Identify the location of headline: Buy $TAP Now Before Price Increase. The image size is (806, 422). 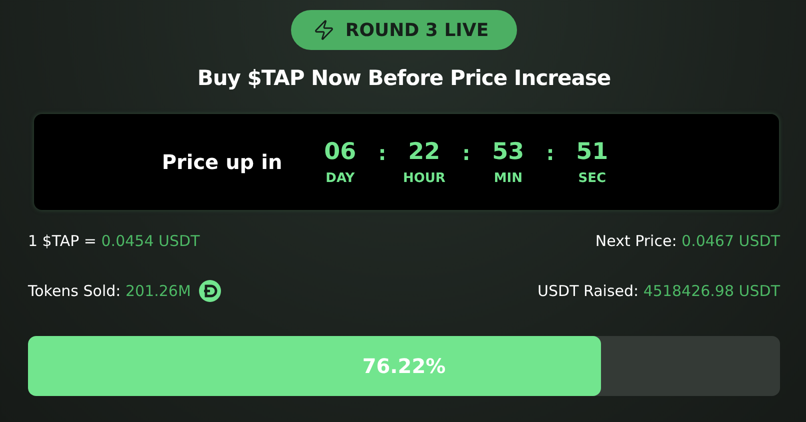
(404, 78).